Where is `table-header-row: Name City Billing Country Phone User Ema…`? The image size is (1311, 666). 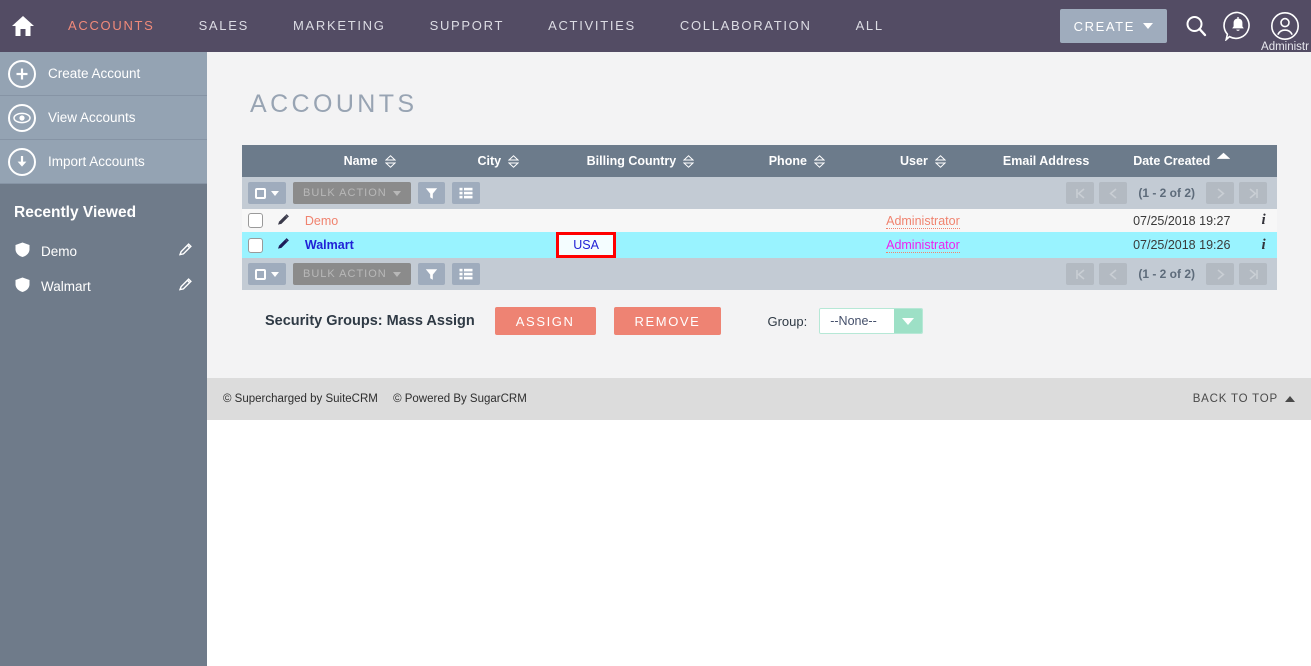 table-header-row: Name City Billing Country Phone User Ema… is located at coordinates (759, 161).